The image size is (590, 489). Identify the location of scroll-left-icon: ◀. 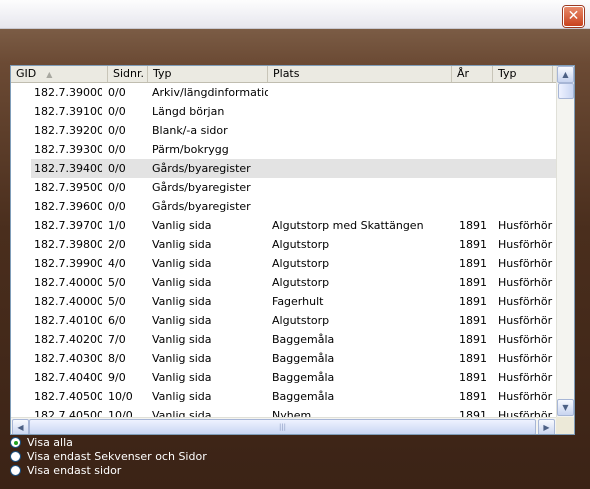
(20, 426).